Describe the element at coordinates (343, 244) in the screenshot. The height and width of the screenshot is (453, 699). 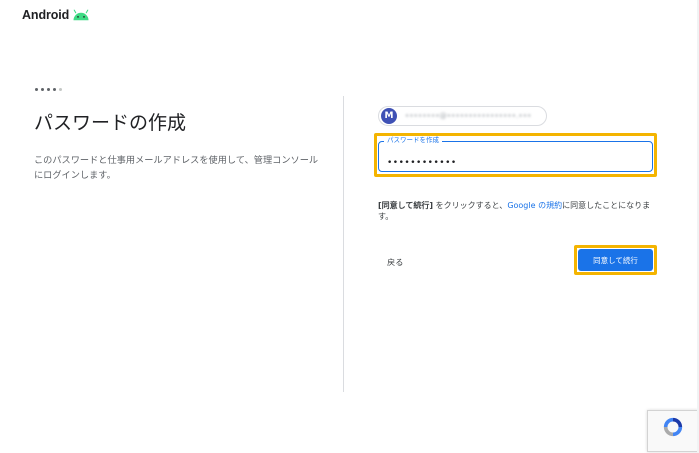
I see `column-divider` at that location.